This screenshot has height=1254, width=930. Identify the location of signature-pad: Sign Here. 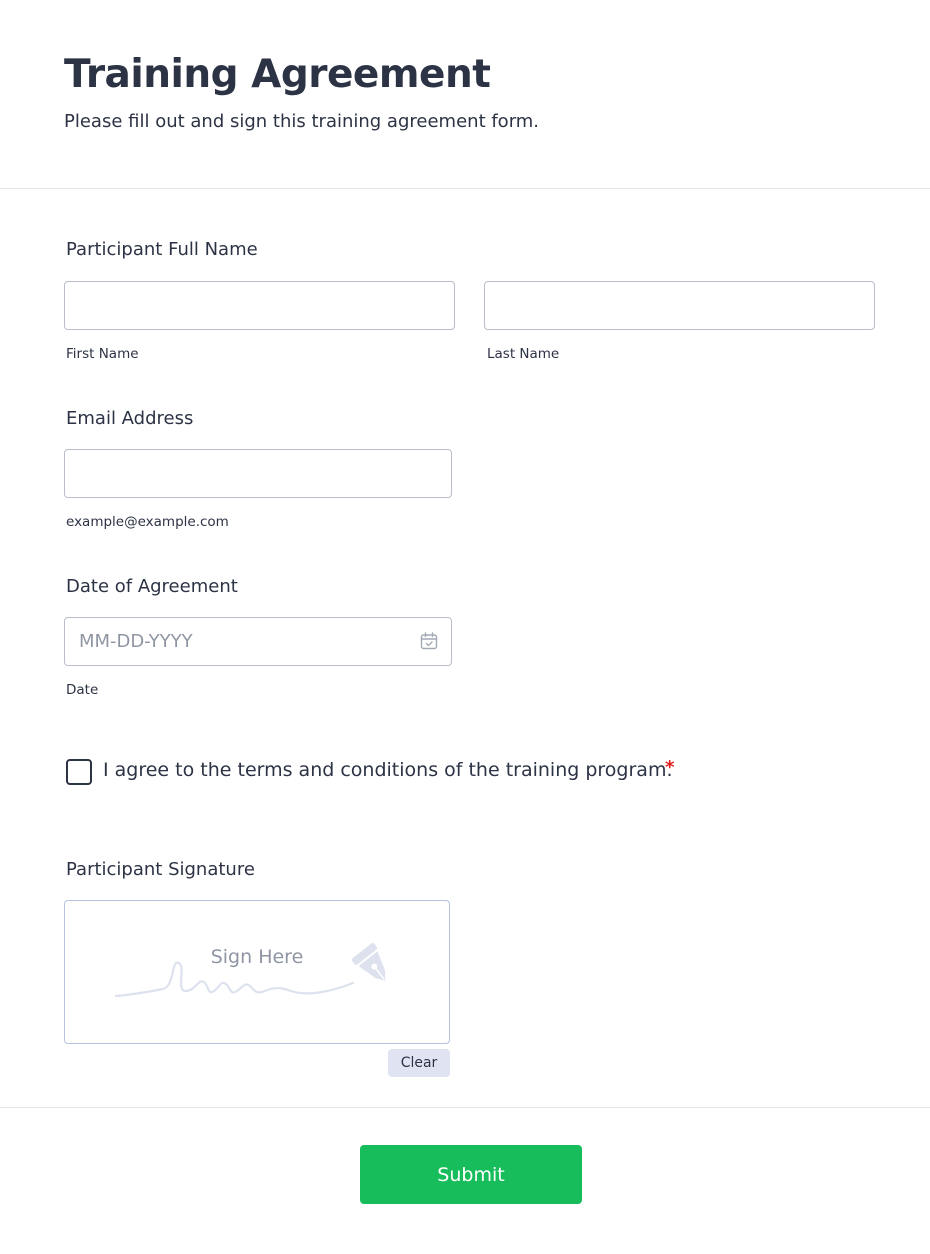
(257, 972).